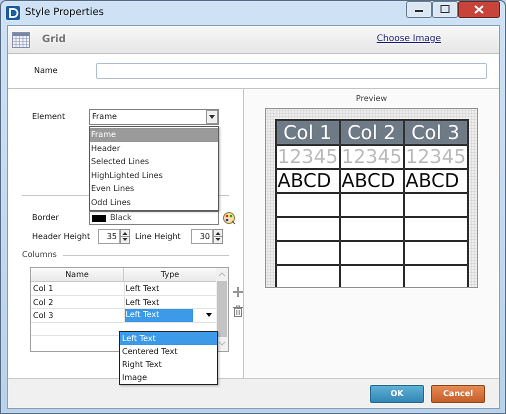 This screenshot has width=506, height=414. I want to click on header-height-label: Header Height, so click(62, 236).